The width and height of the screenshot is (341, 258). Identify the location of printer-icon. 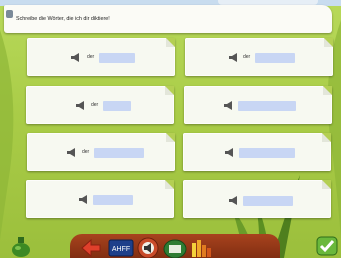
(175, 247).